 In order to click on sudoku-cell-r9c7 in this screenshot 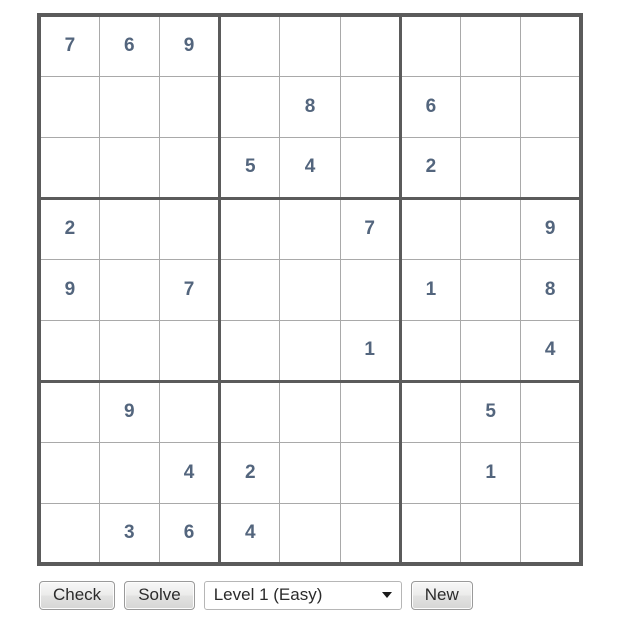, I will do `click(430, 533)`.